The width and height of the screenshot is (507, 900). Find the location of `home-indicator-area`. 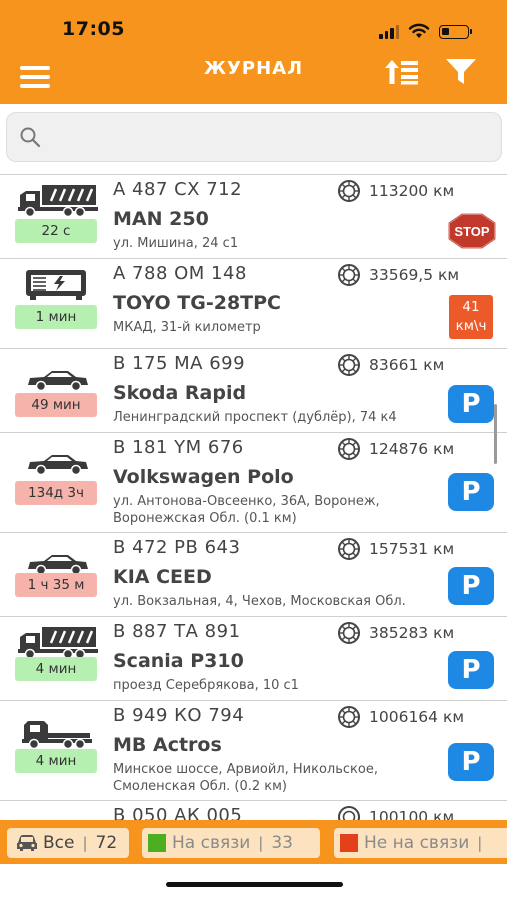

home-indicator-area is located at coordinates (253, 882).